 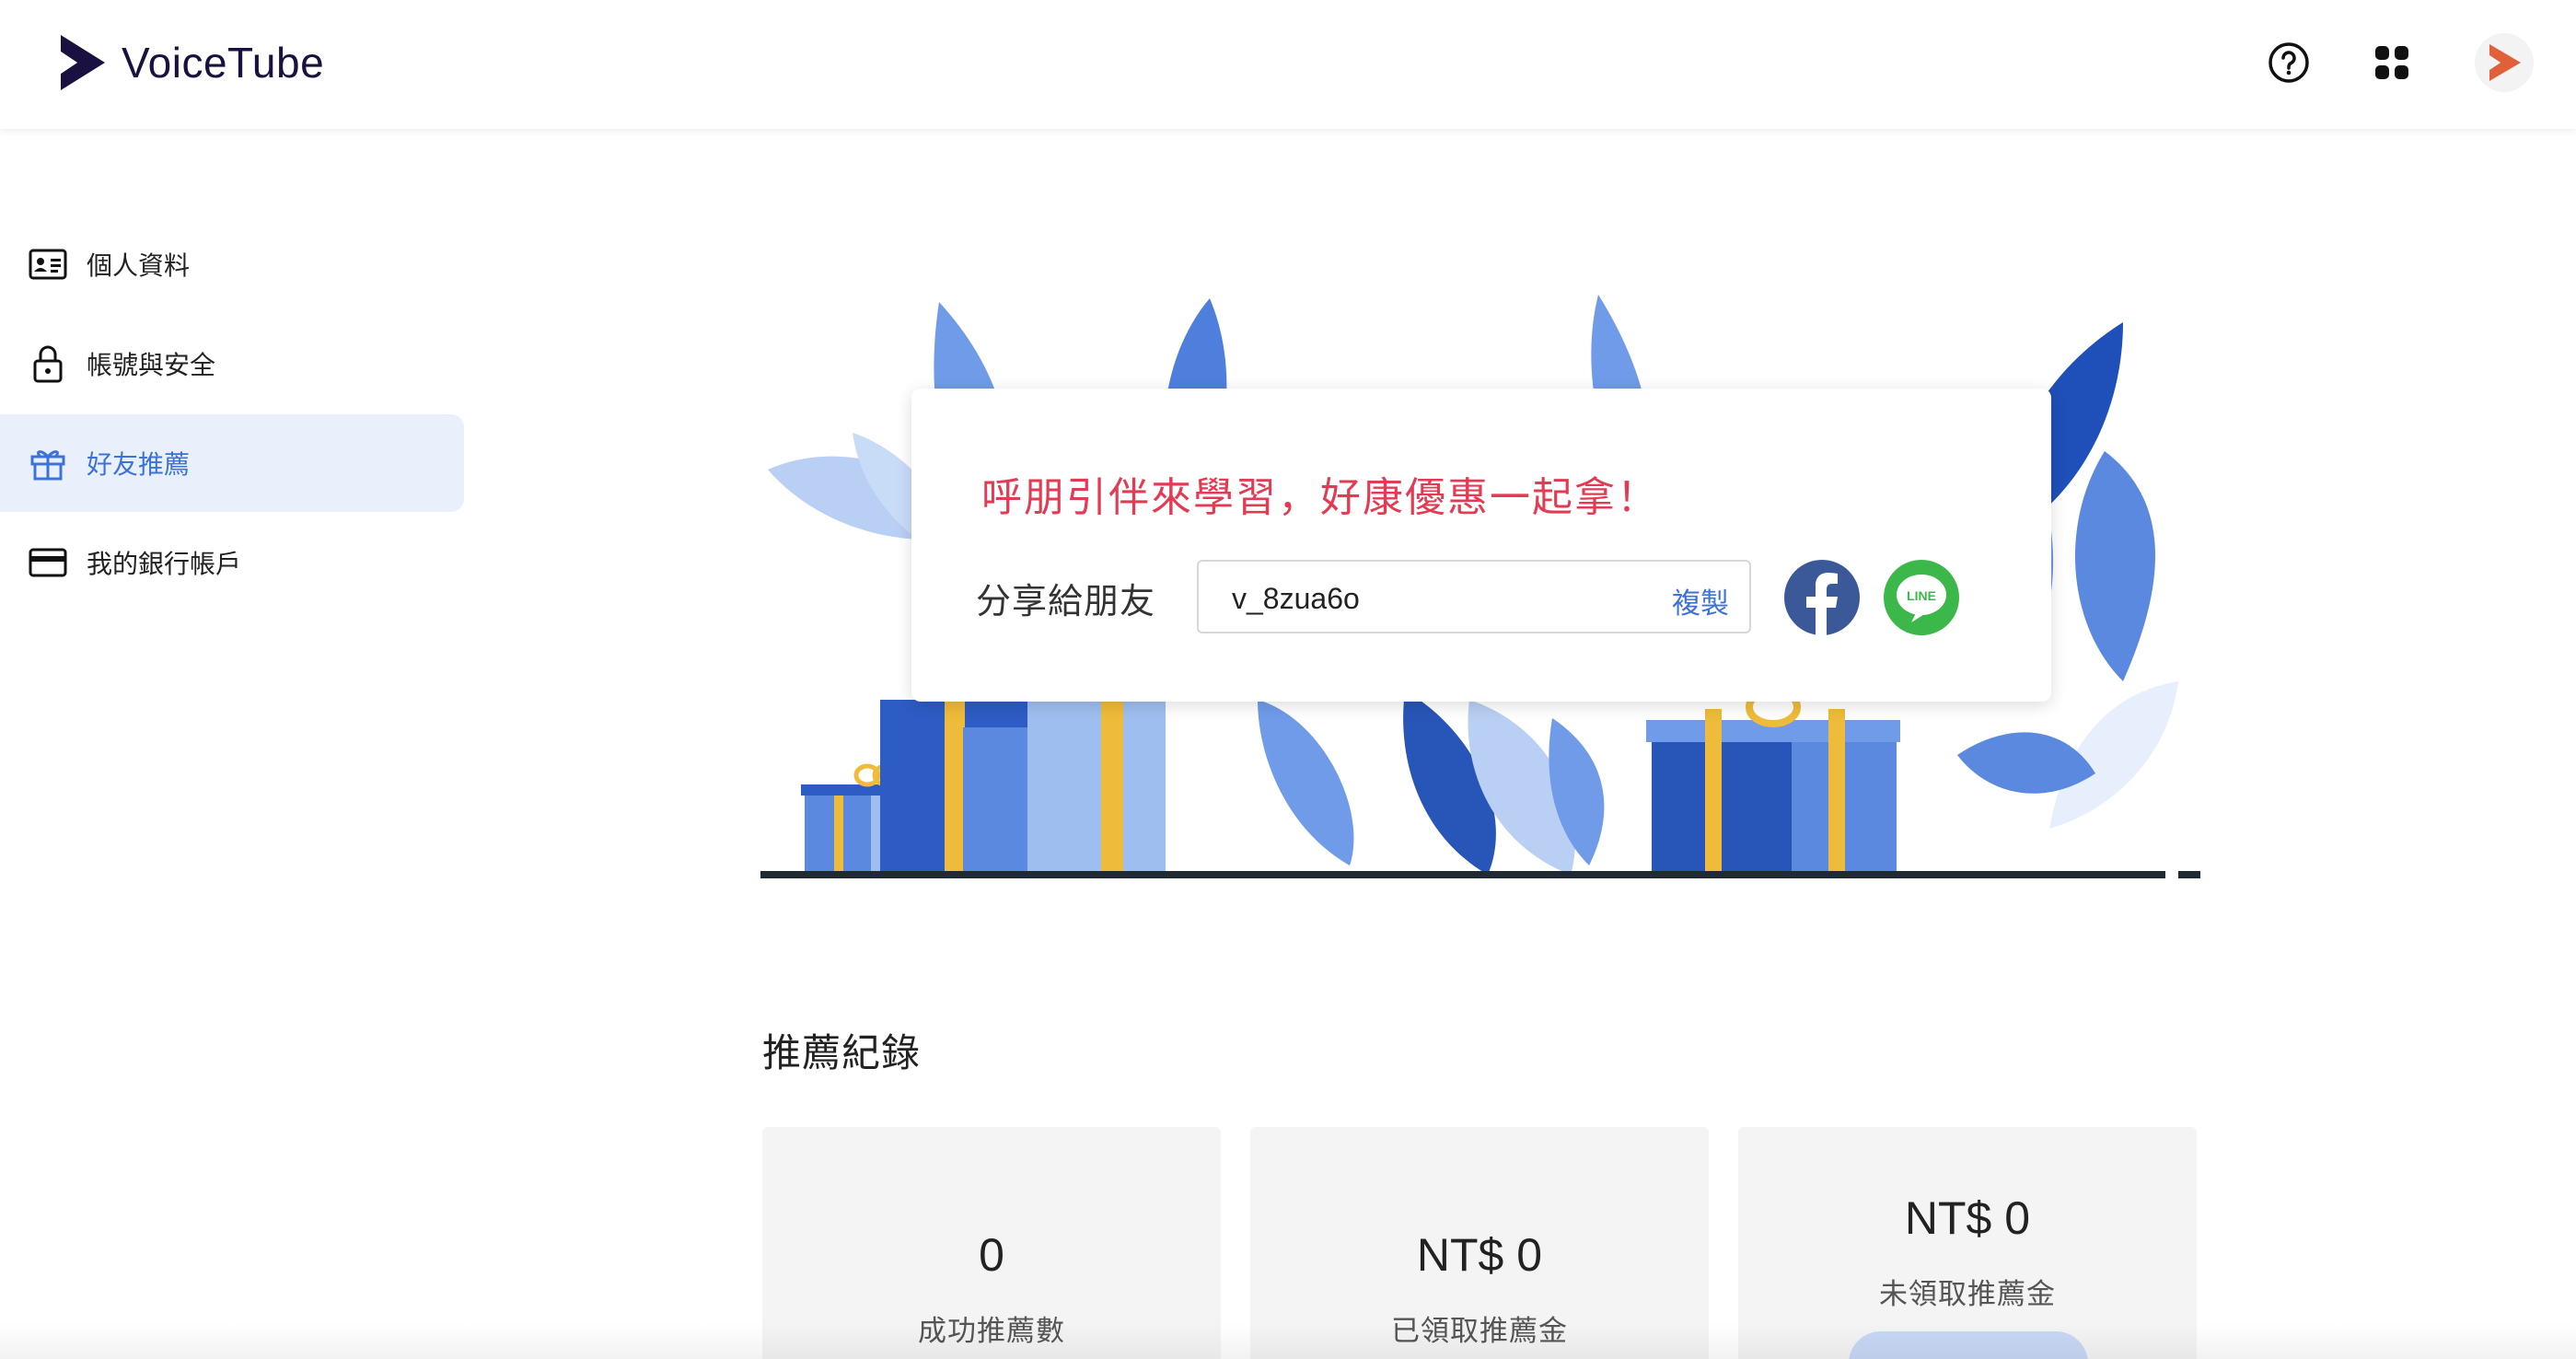 What do you see at coordinates (223, 63) in the screenshot?
I see `brand-name: VoiceTube` at bounding box center [223, 63].